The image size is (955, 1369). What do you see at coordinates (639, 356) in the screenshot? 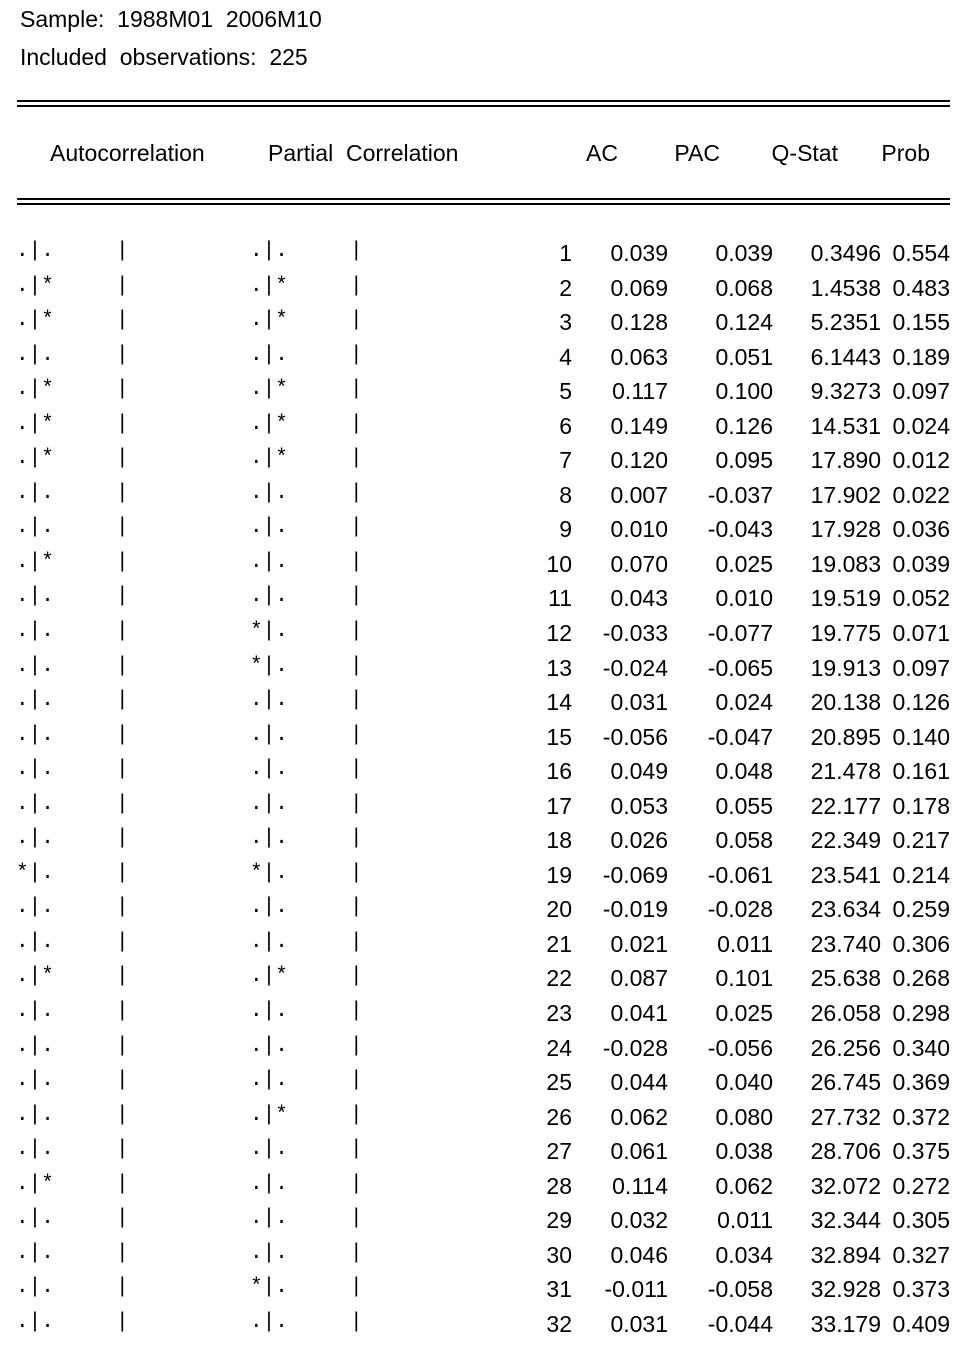
I see `cell-ac: 0.063` at bounding box center [639, 356].